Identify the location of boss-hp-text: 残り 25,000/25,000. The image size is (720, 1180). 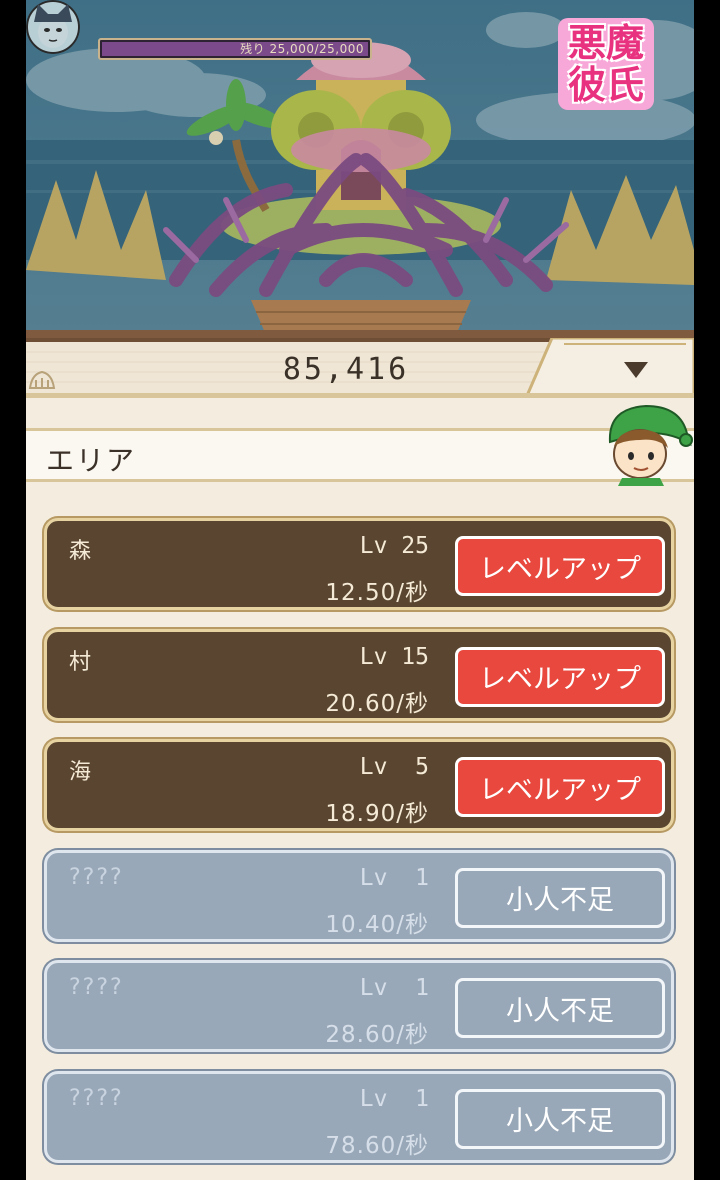
(302, 49).